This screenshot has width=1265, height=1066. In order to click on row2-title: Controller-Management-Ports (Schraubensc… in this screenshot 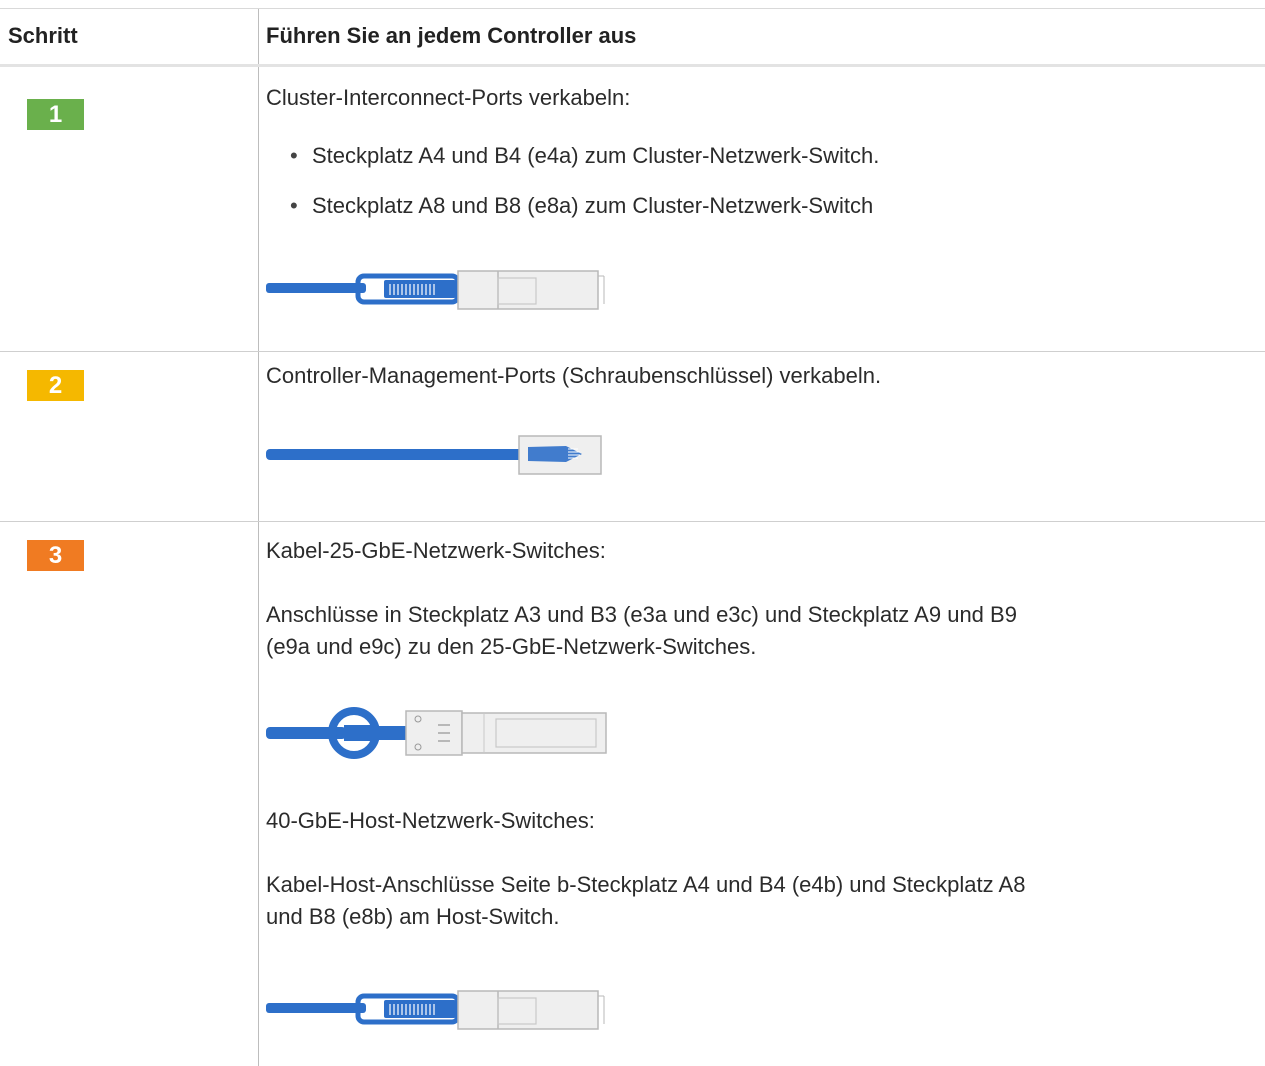, I will do `click(574, 375)`.